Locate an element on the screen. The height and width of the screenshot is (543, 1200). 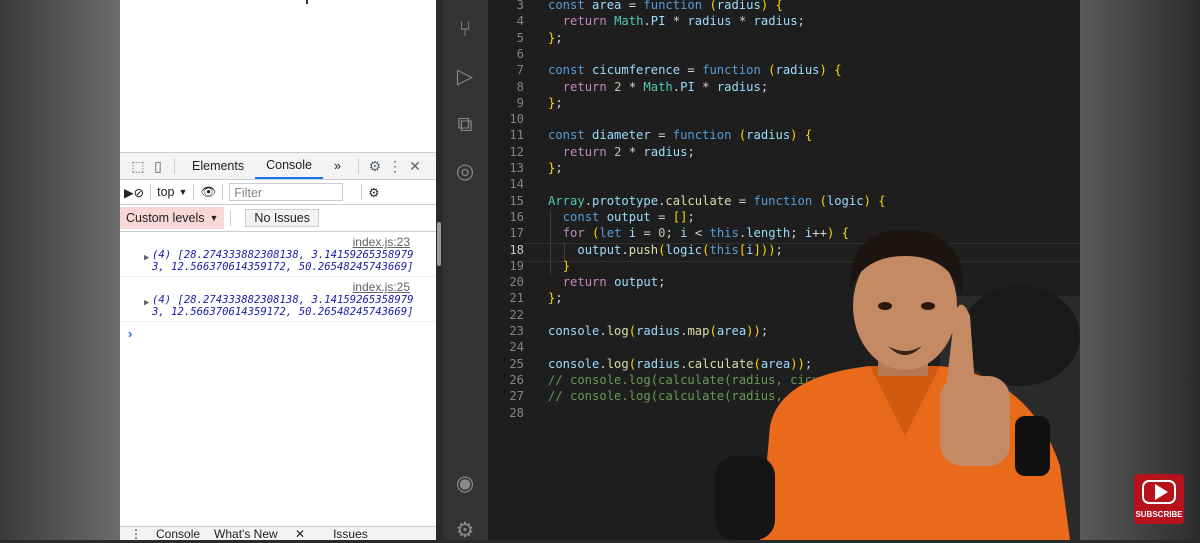
line-number: 12 is located at coordinates (516, 151).